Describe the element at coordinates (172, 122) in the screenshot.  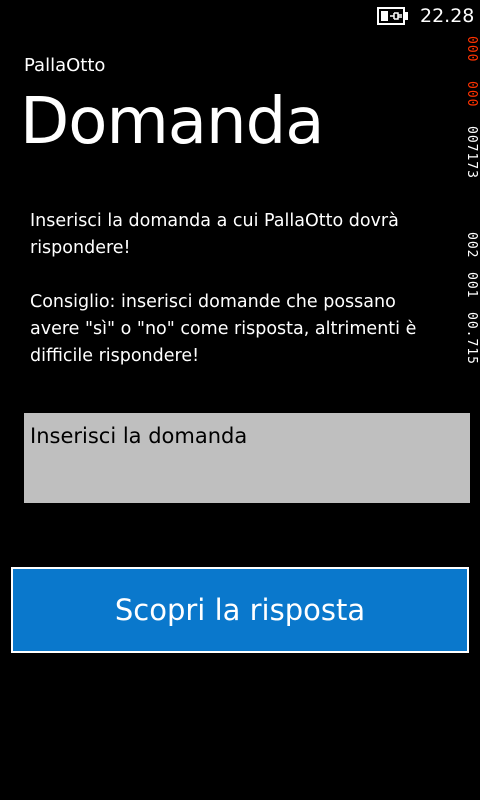
I see `page-title: Domanda` at that location.